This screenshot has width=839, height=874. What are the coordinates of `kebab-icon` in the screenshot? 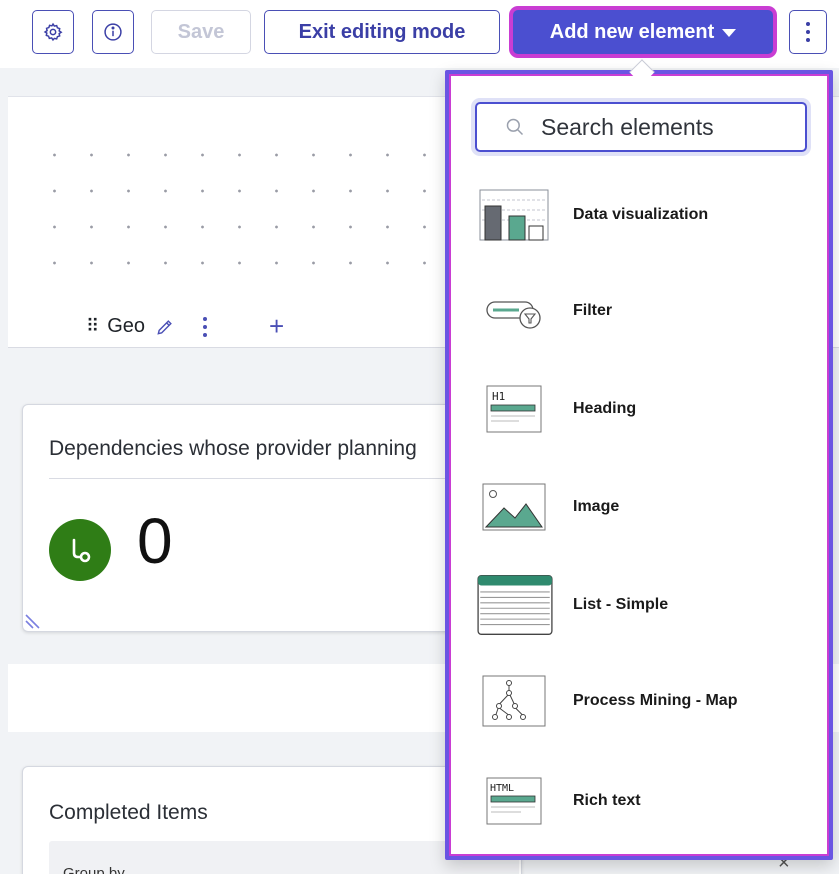 It's located at (808, 32).